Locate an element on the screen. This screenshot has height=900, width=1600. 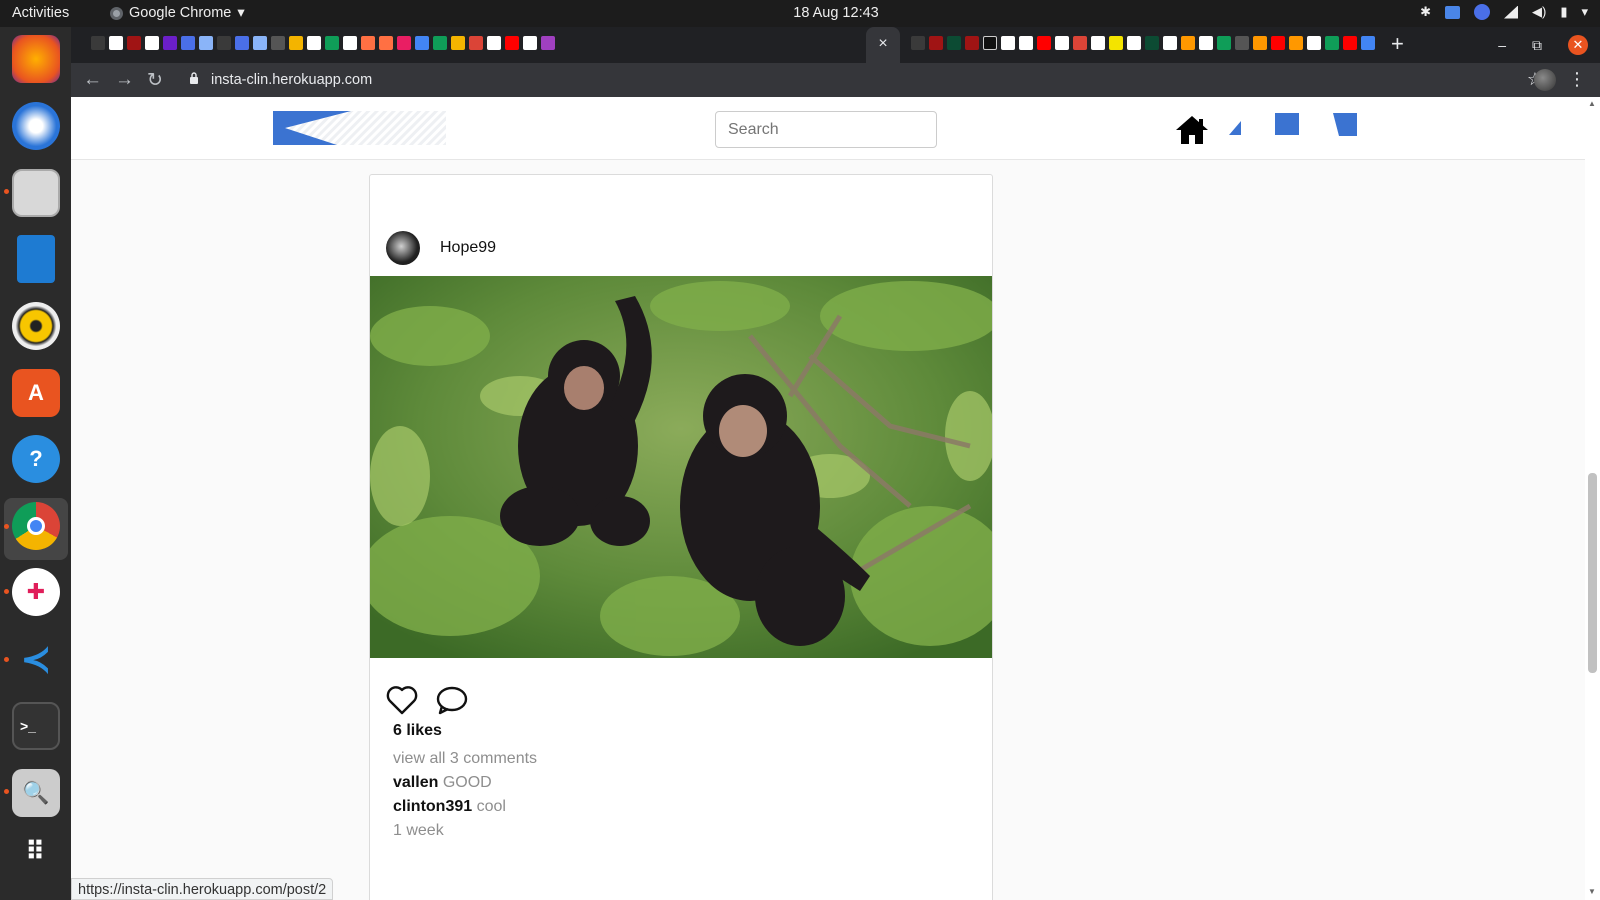
scroll-up-icon: ▲ is located at coordinates (1592, 103).